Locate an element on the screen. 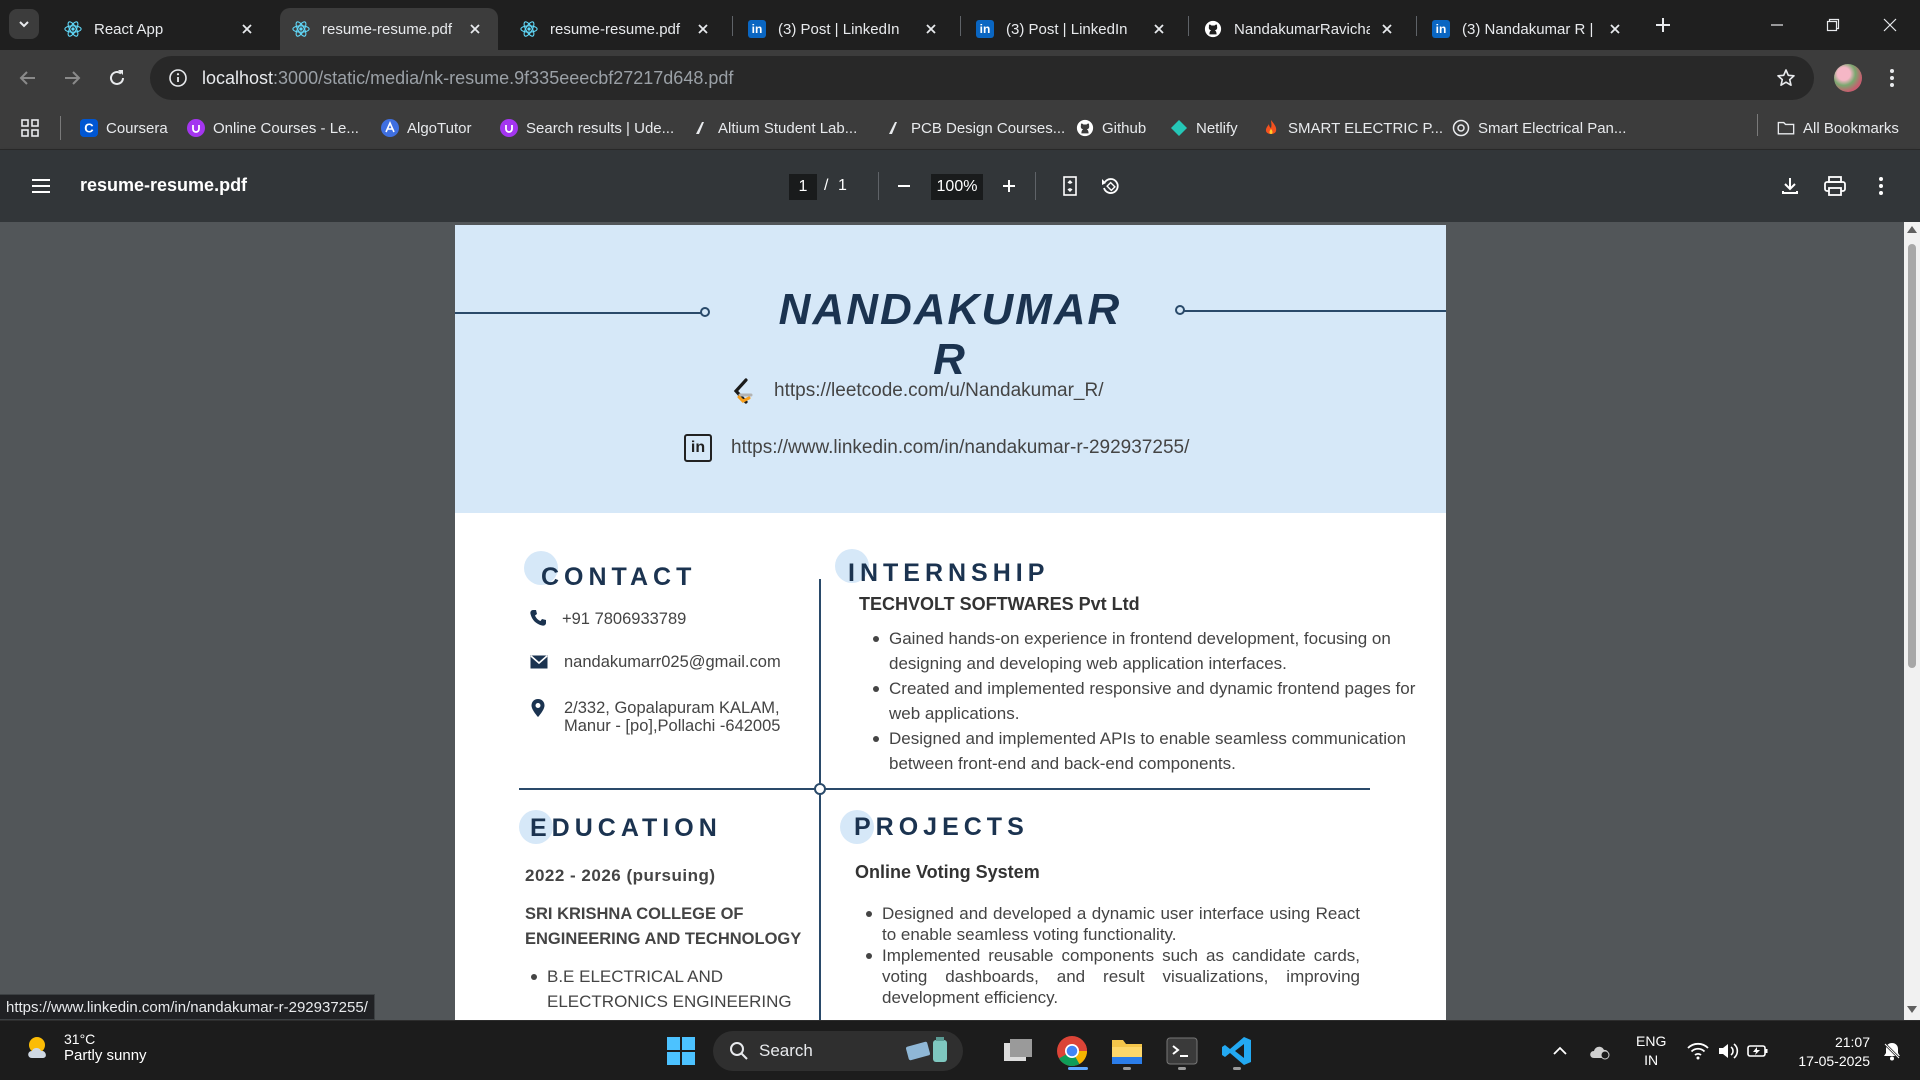 The image size is (1920, 1080). folder-icon is located at coordinates (1786, 128).